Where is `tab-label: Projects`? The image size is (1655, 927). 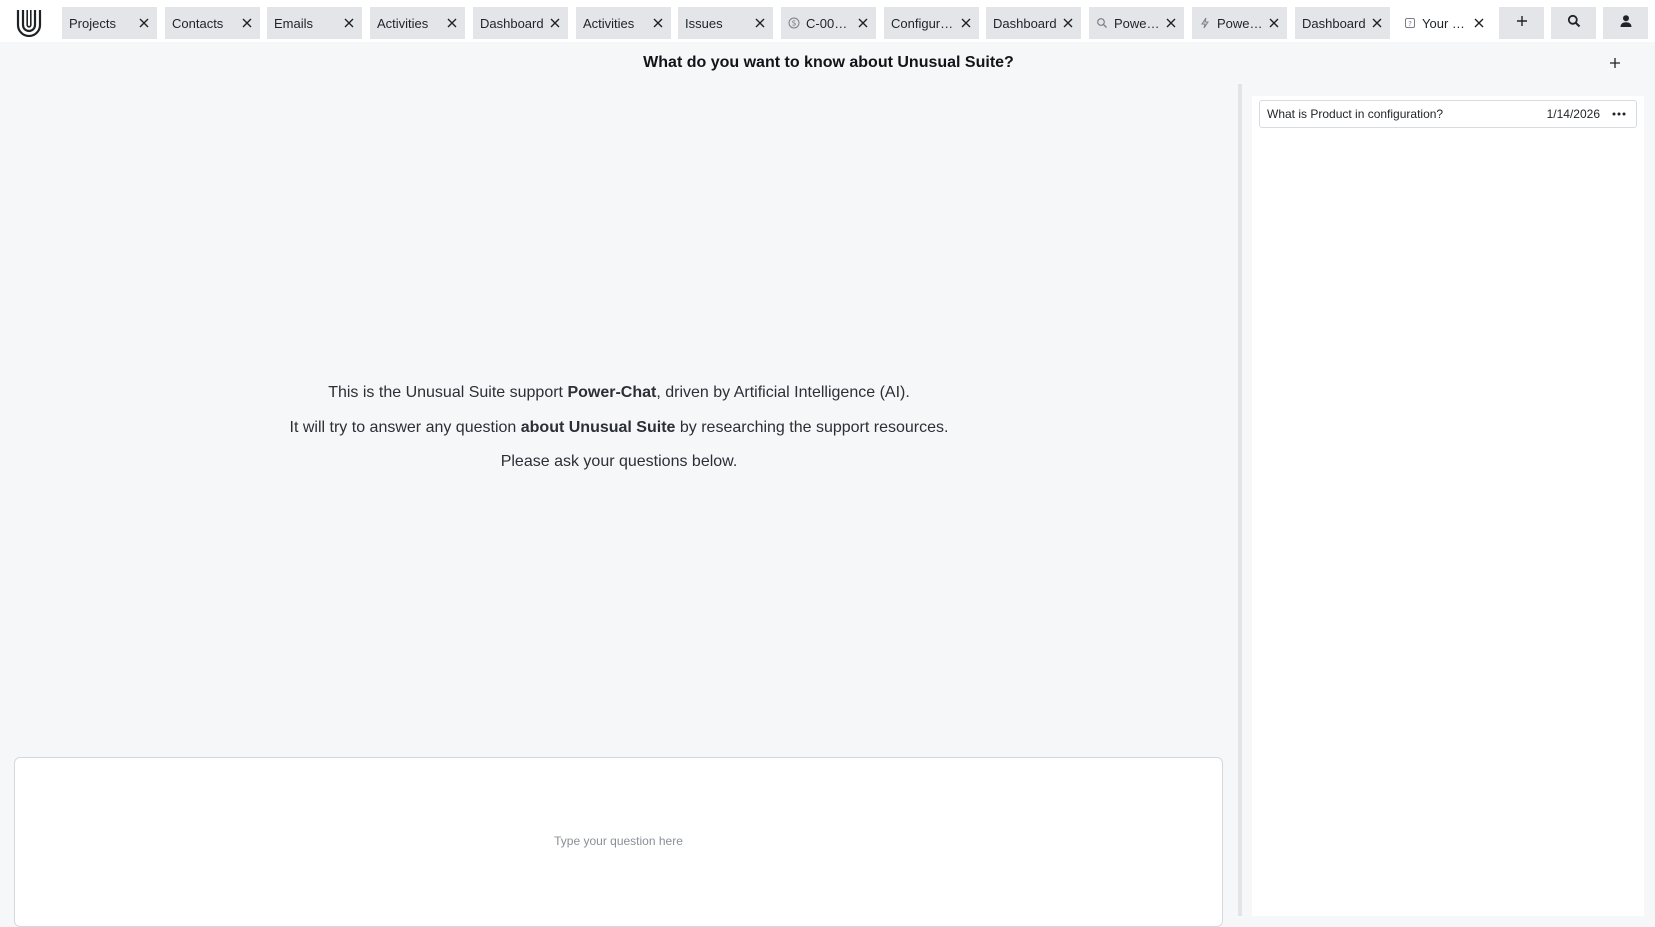 tab-label: Projects is located at coordinates (92, 23).